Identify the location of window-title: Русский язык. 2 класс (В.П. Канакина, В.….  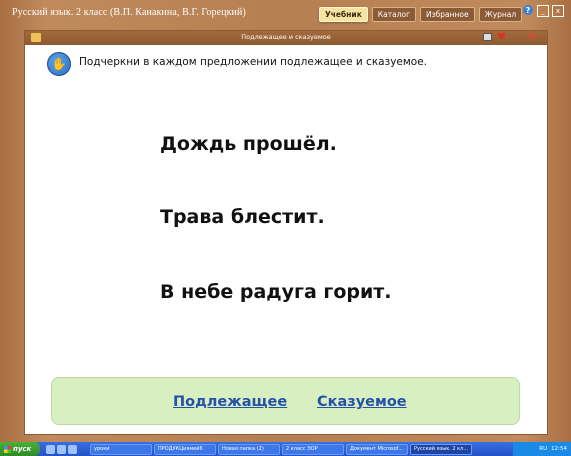
(129, 12).